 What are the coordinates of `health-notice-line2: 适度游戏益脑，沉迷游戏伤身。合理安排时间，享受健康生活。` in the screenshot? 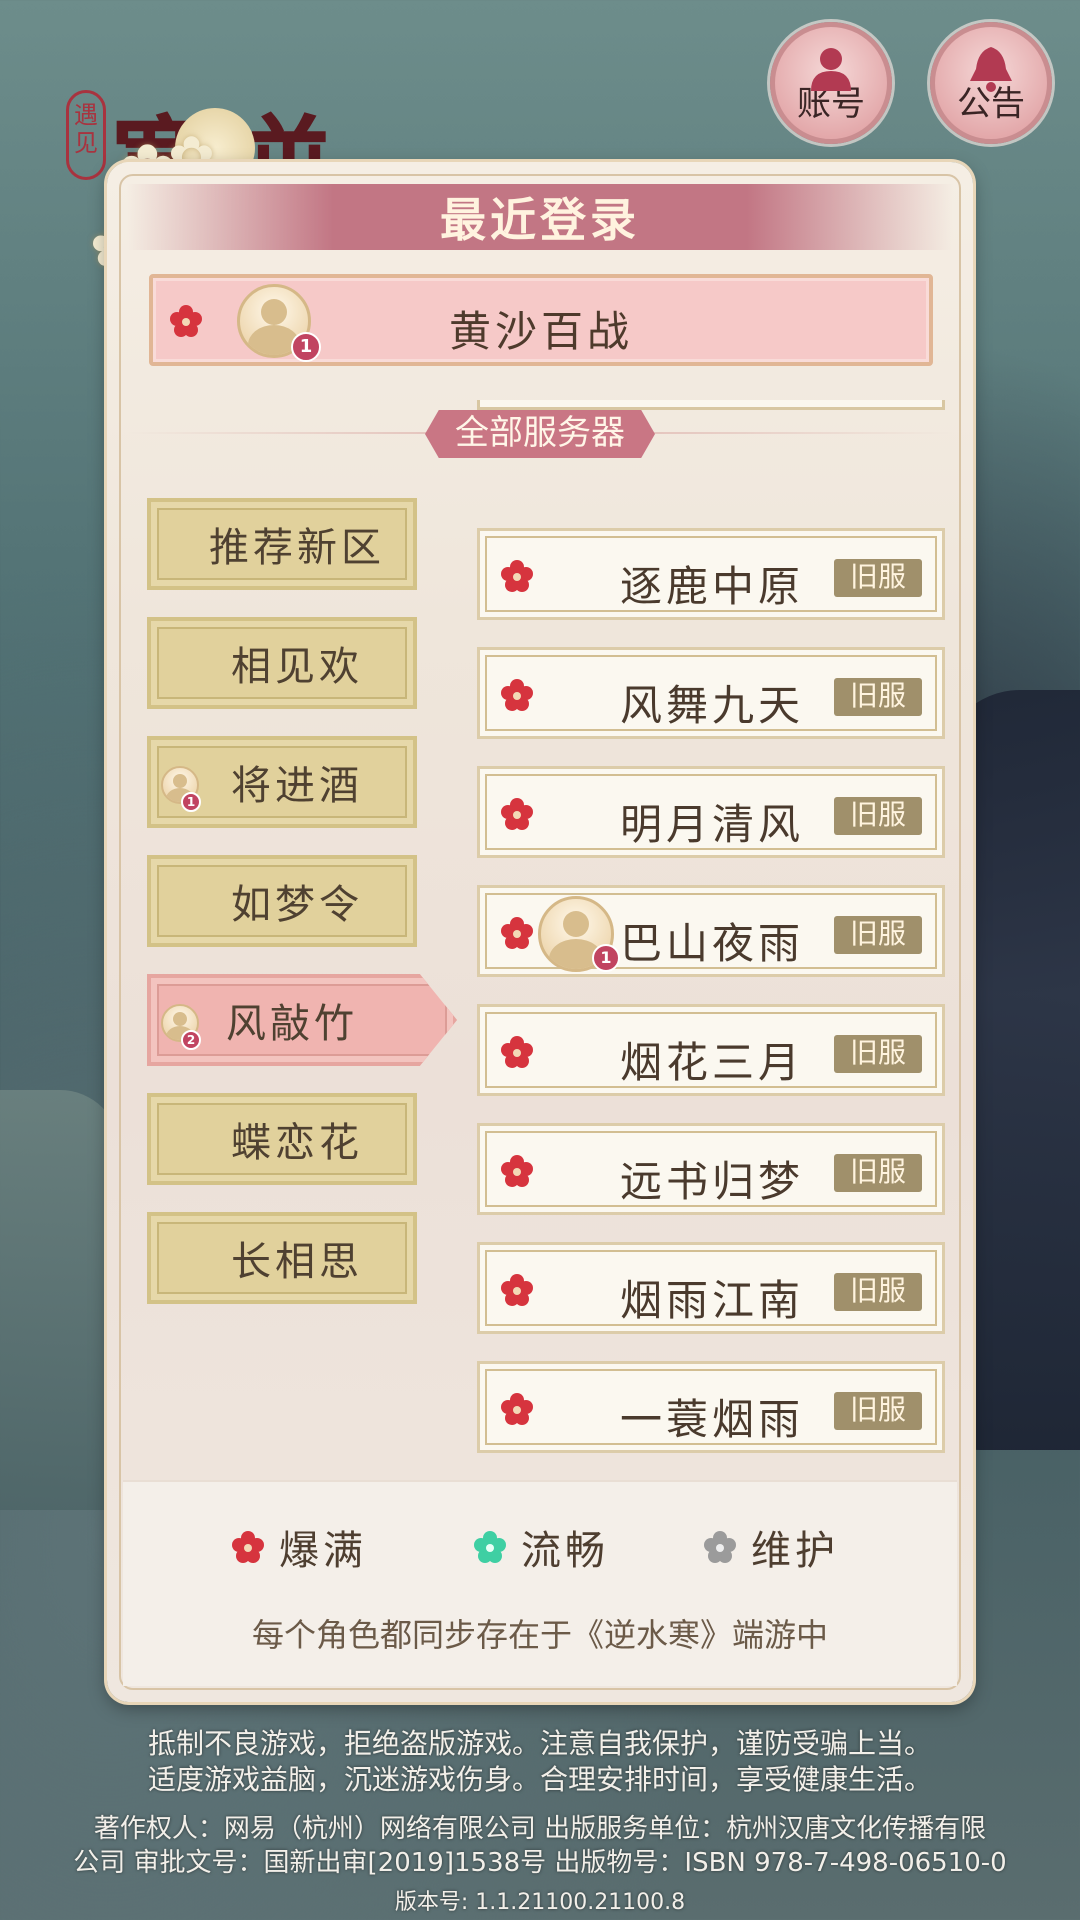 It's located at (539, 1779).